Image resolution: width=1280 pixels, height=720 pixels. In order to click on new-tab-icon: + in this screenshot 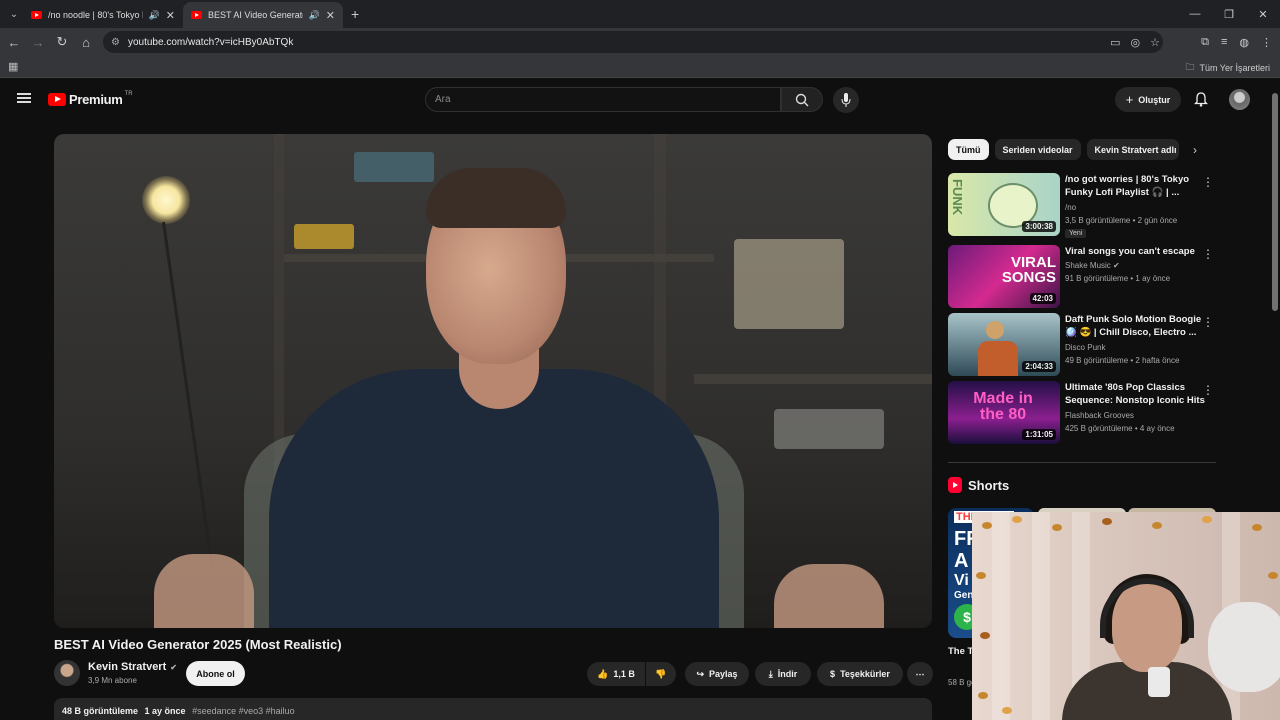, I will do `click(355, 14)`.